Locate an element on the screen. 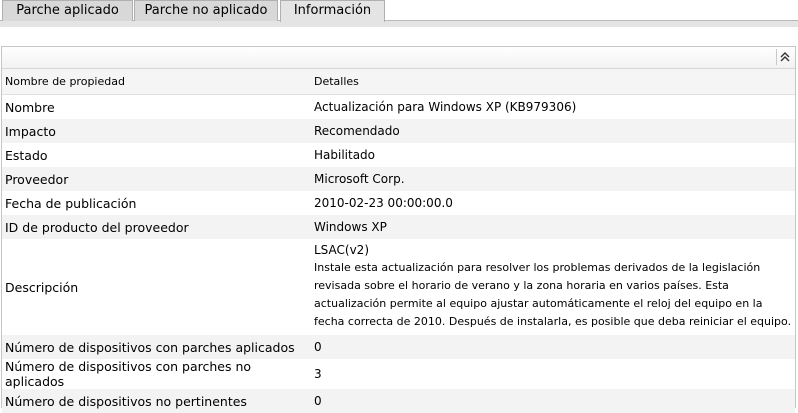 The width and height of the screenshot is (798, 413). property-value: Actualización para Windows XP (KB979306) is located at coordinates (445, 107).